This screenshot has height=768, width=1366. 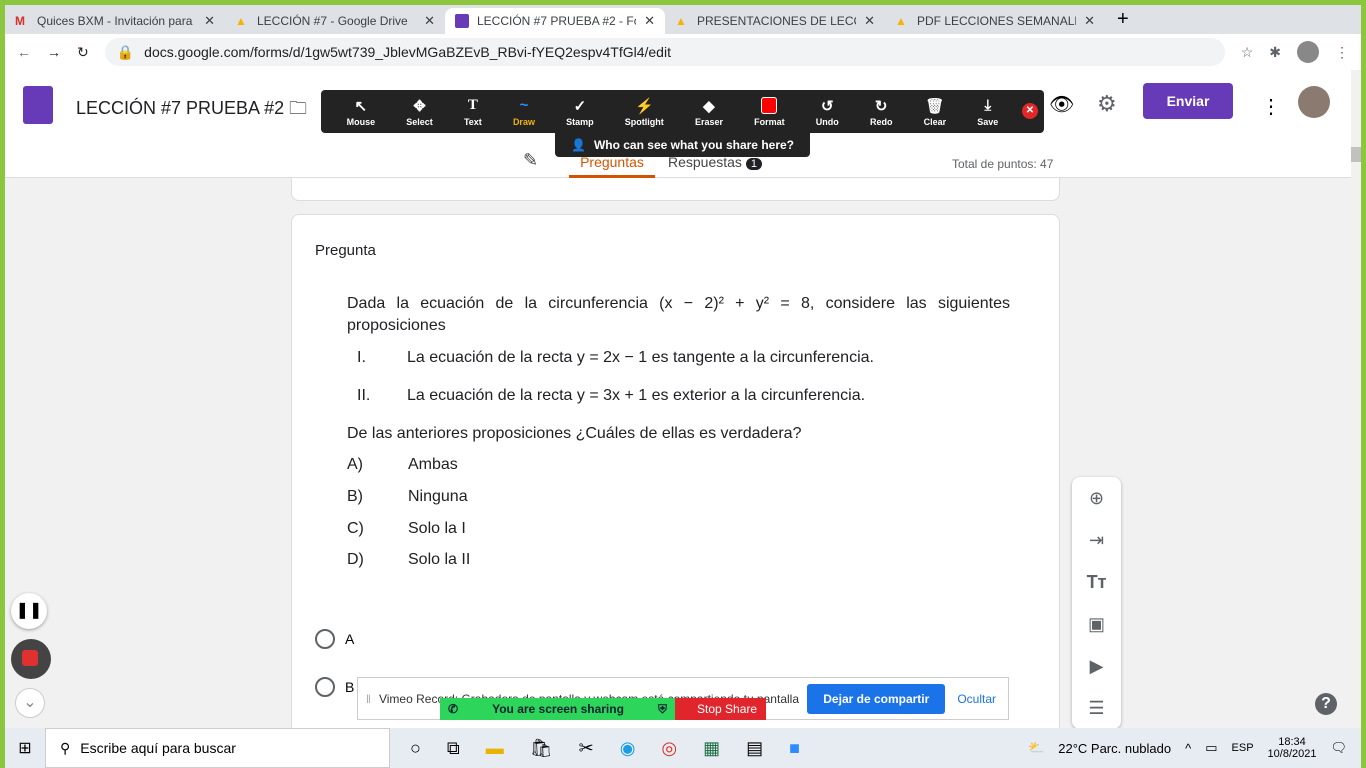 I want to click on tool-spotlight: ⚡ Spotlight, so click(x=644, y=112).